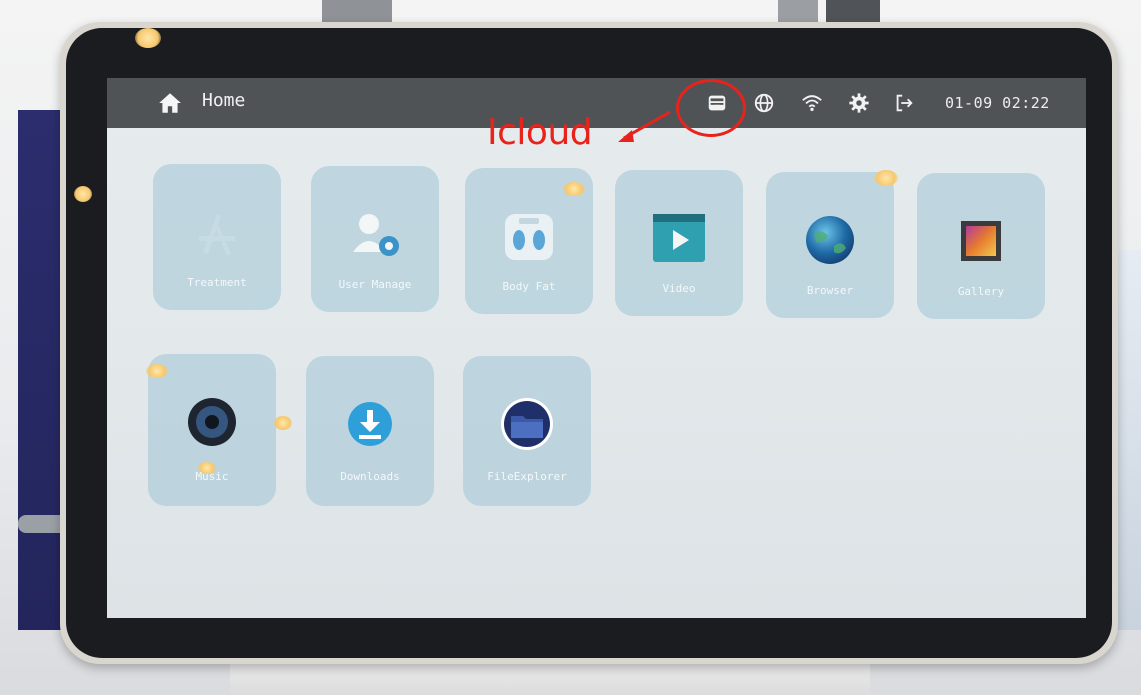  What do you see at coordinates (644, 126) in the screenshot?
I see `annotation-arrow-icon` at bounding box center [644, 126].